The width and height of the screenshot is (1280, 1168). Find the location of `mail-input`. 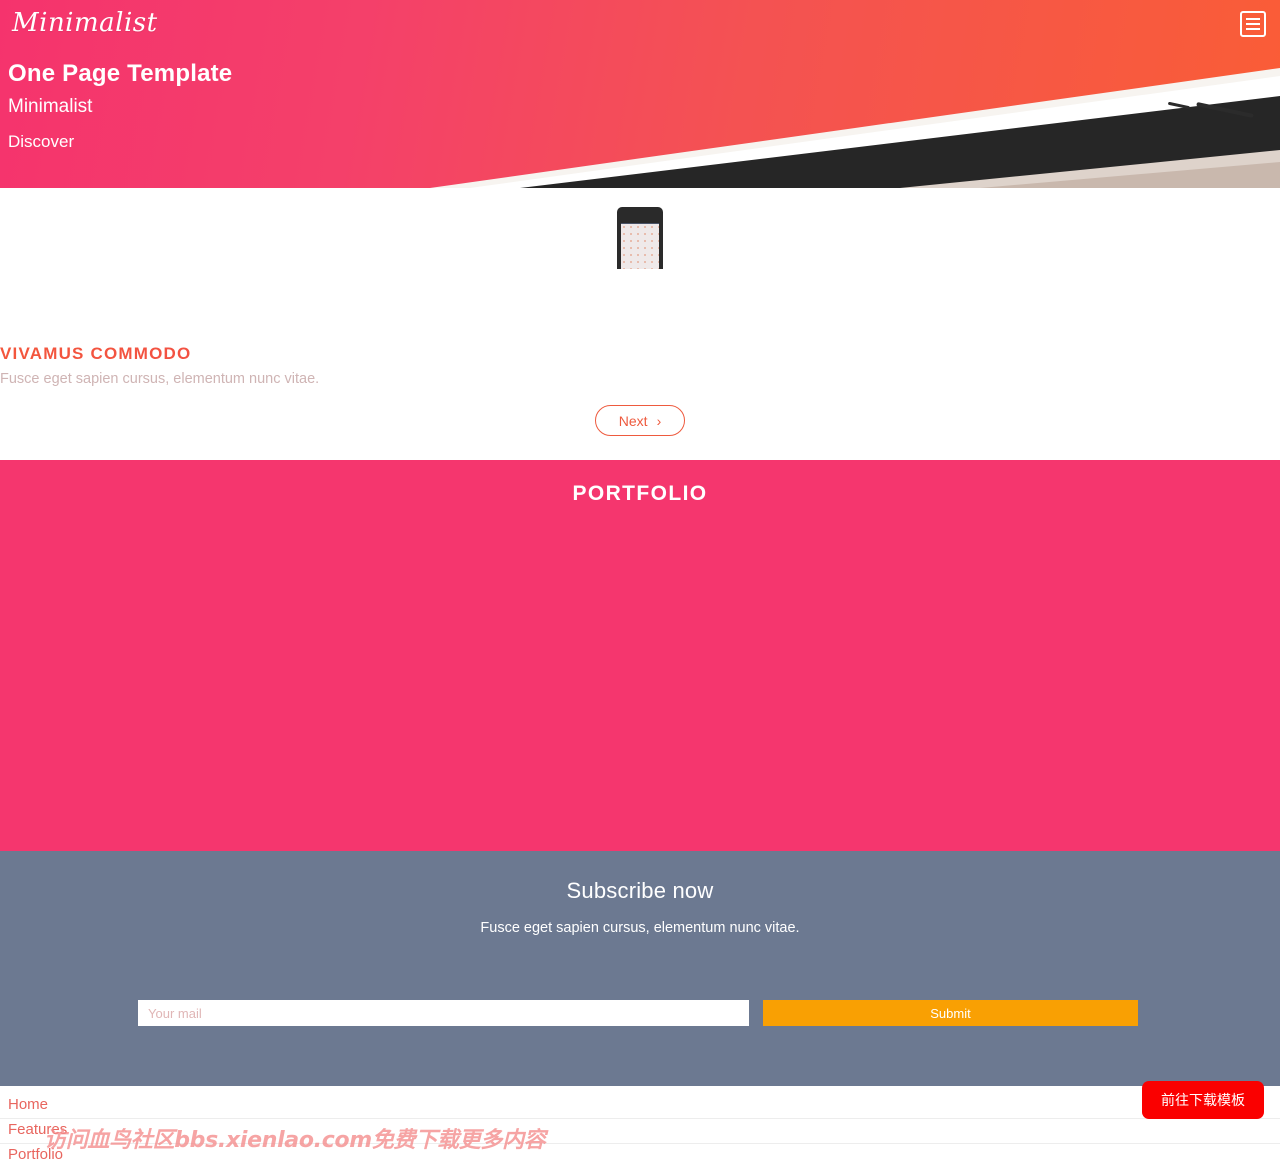

mail-input is located at coordinates (443, 1013).